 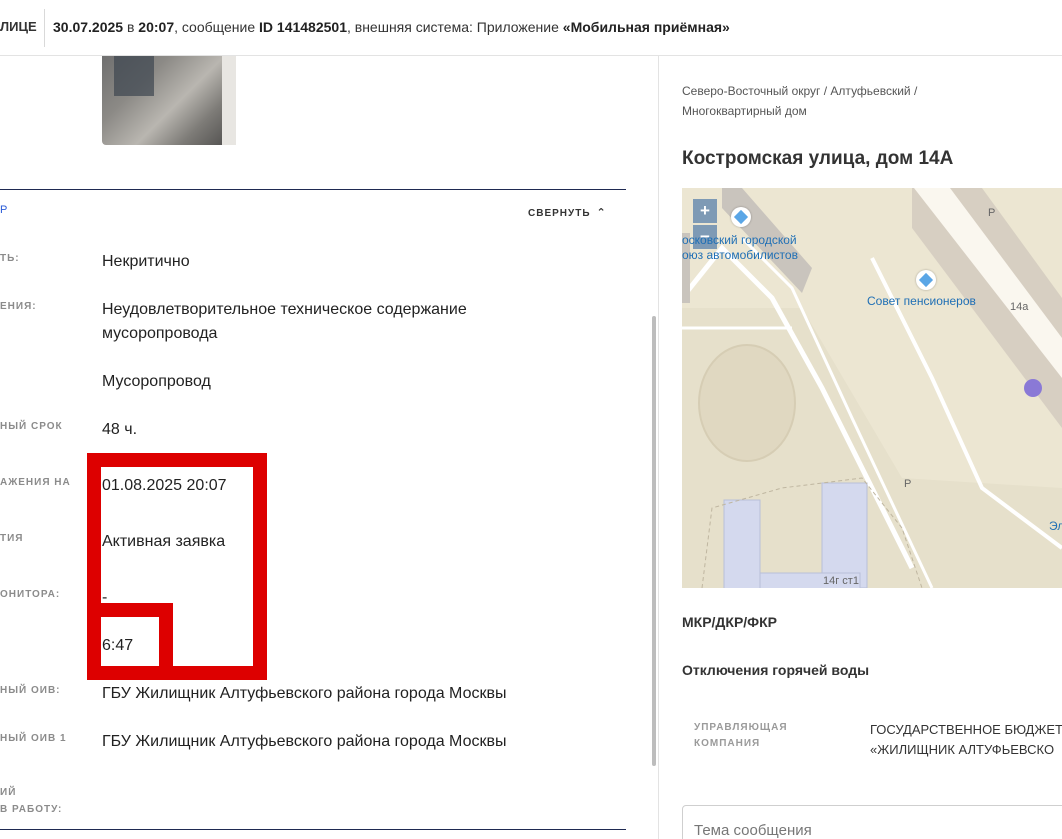 I want to click on collapse-button: СВЕРНУТЬ ⌃, so click(x=567, y=212).